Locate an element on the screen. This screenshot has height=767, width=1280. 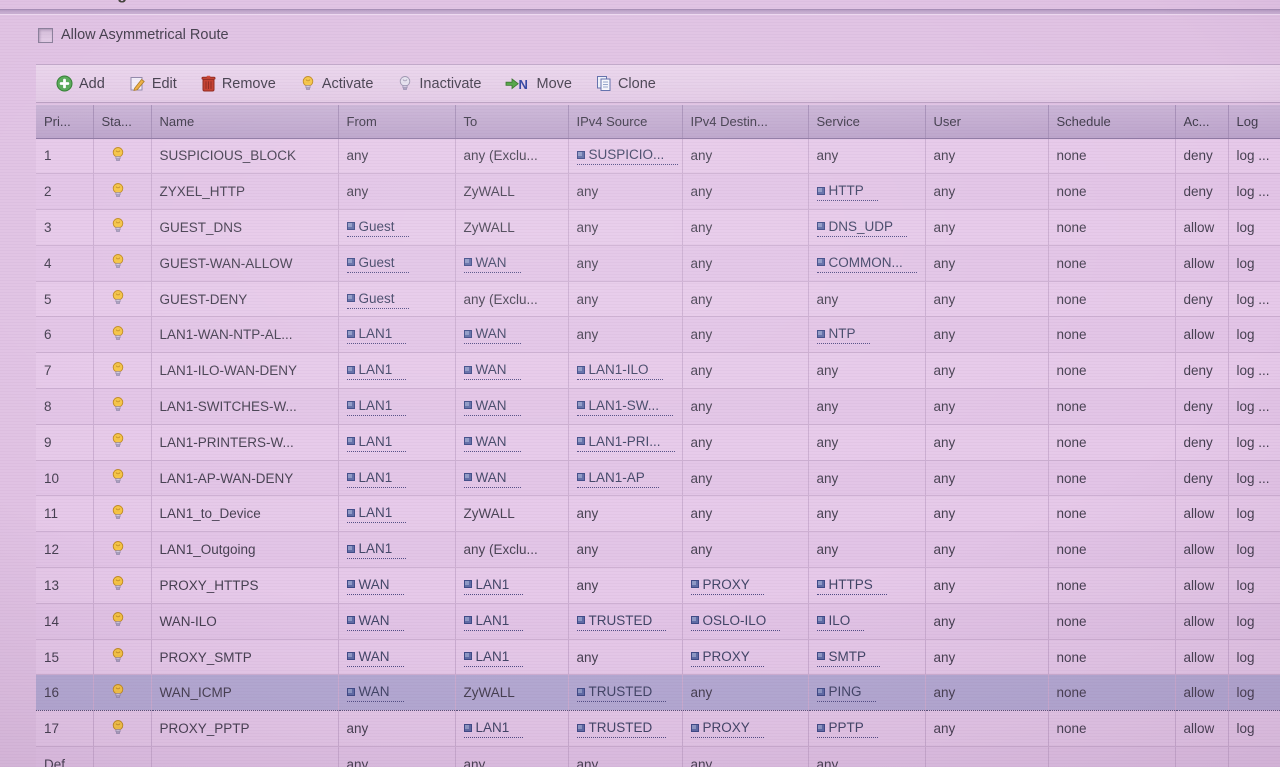
object-reference-icon is located at coordinates (820, 262).